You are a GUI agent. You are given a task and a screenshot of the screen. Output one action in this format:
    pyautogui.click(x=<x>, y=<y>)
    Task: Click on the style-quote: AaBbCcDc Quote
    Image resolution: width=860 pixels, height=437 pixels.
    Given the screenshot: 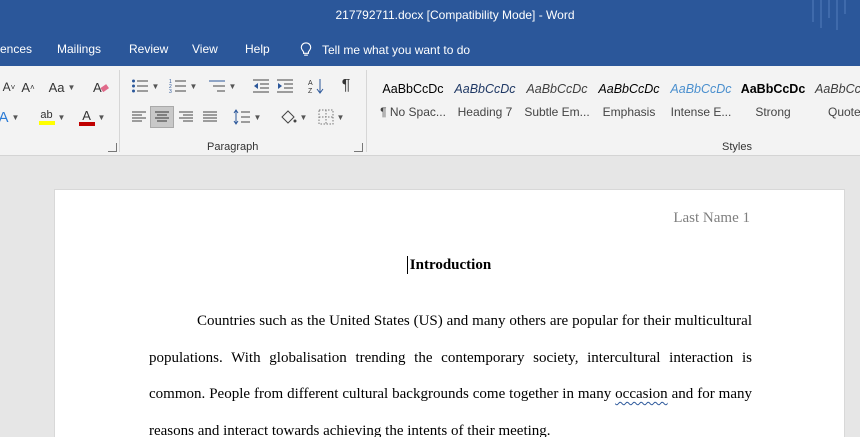 What is the action you would take?
    pyautogui.click(x=834, y=104)
    